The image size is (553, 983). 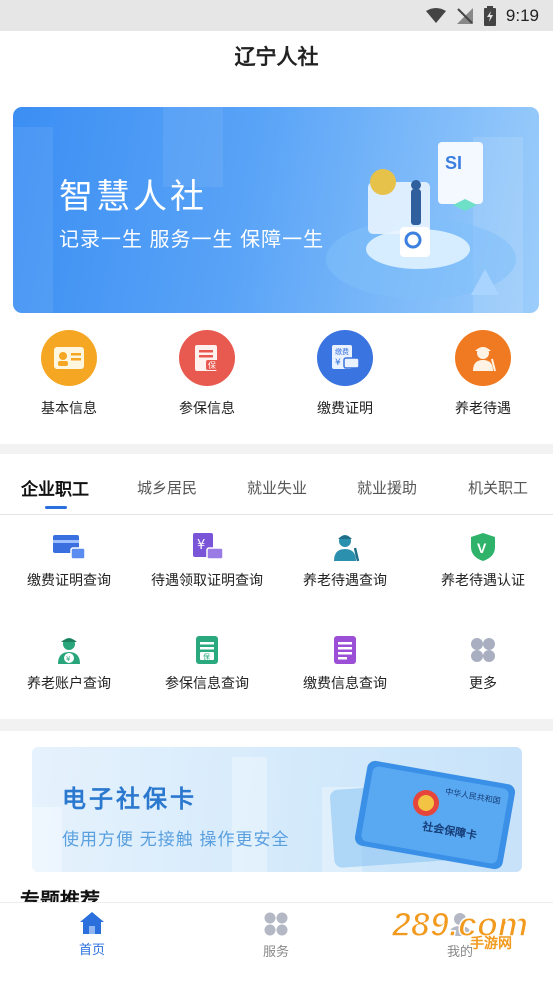 What do you see at coordinates (483, 408) in the screenshot?
I see `quick-label: 养老待遇` at bounding box center [483, 408].